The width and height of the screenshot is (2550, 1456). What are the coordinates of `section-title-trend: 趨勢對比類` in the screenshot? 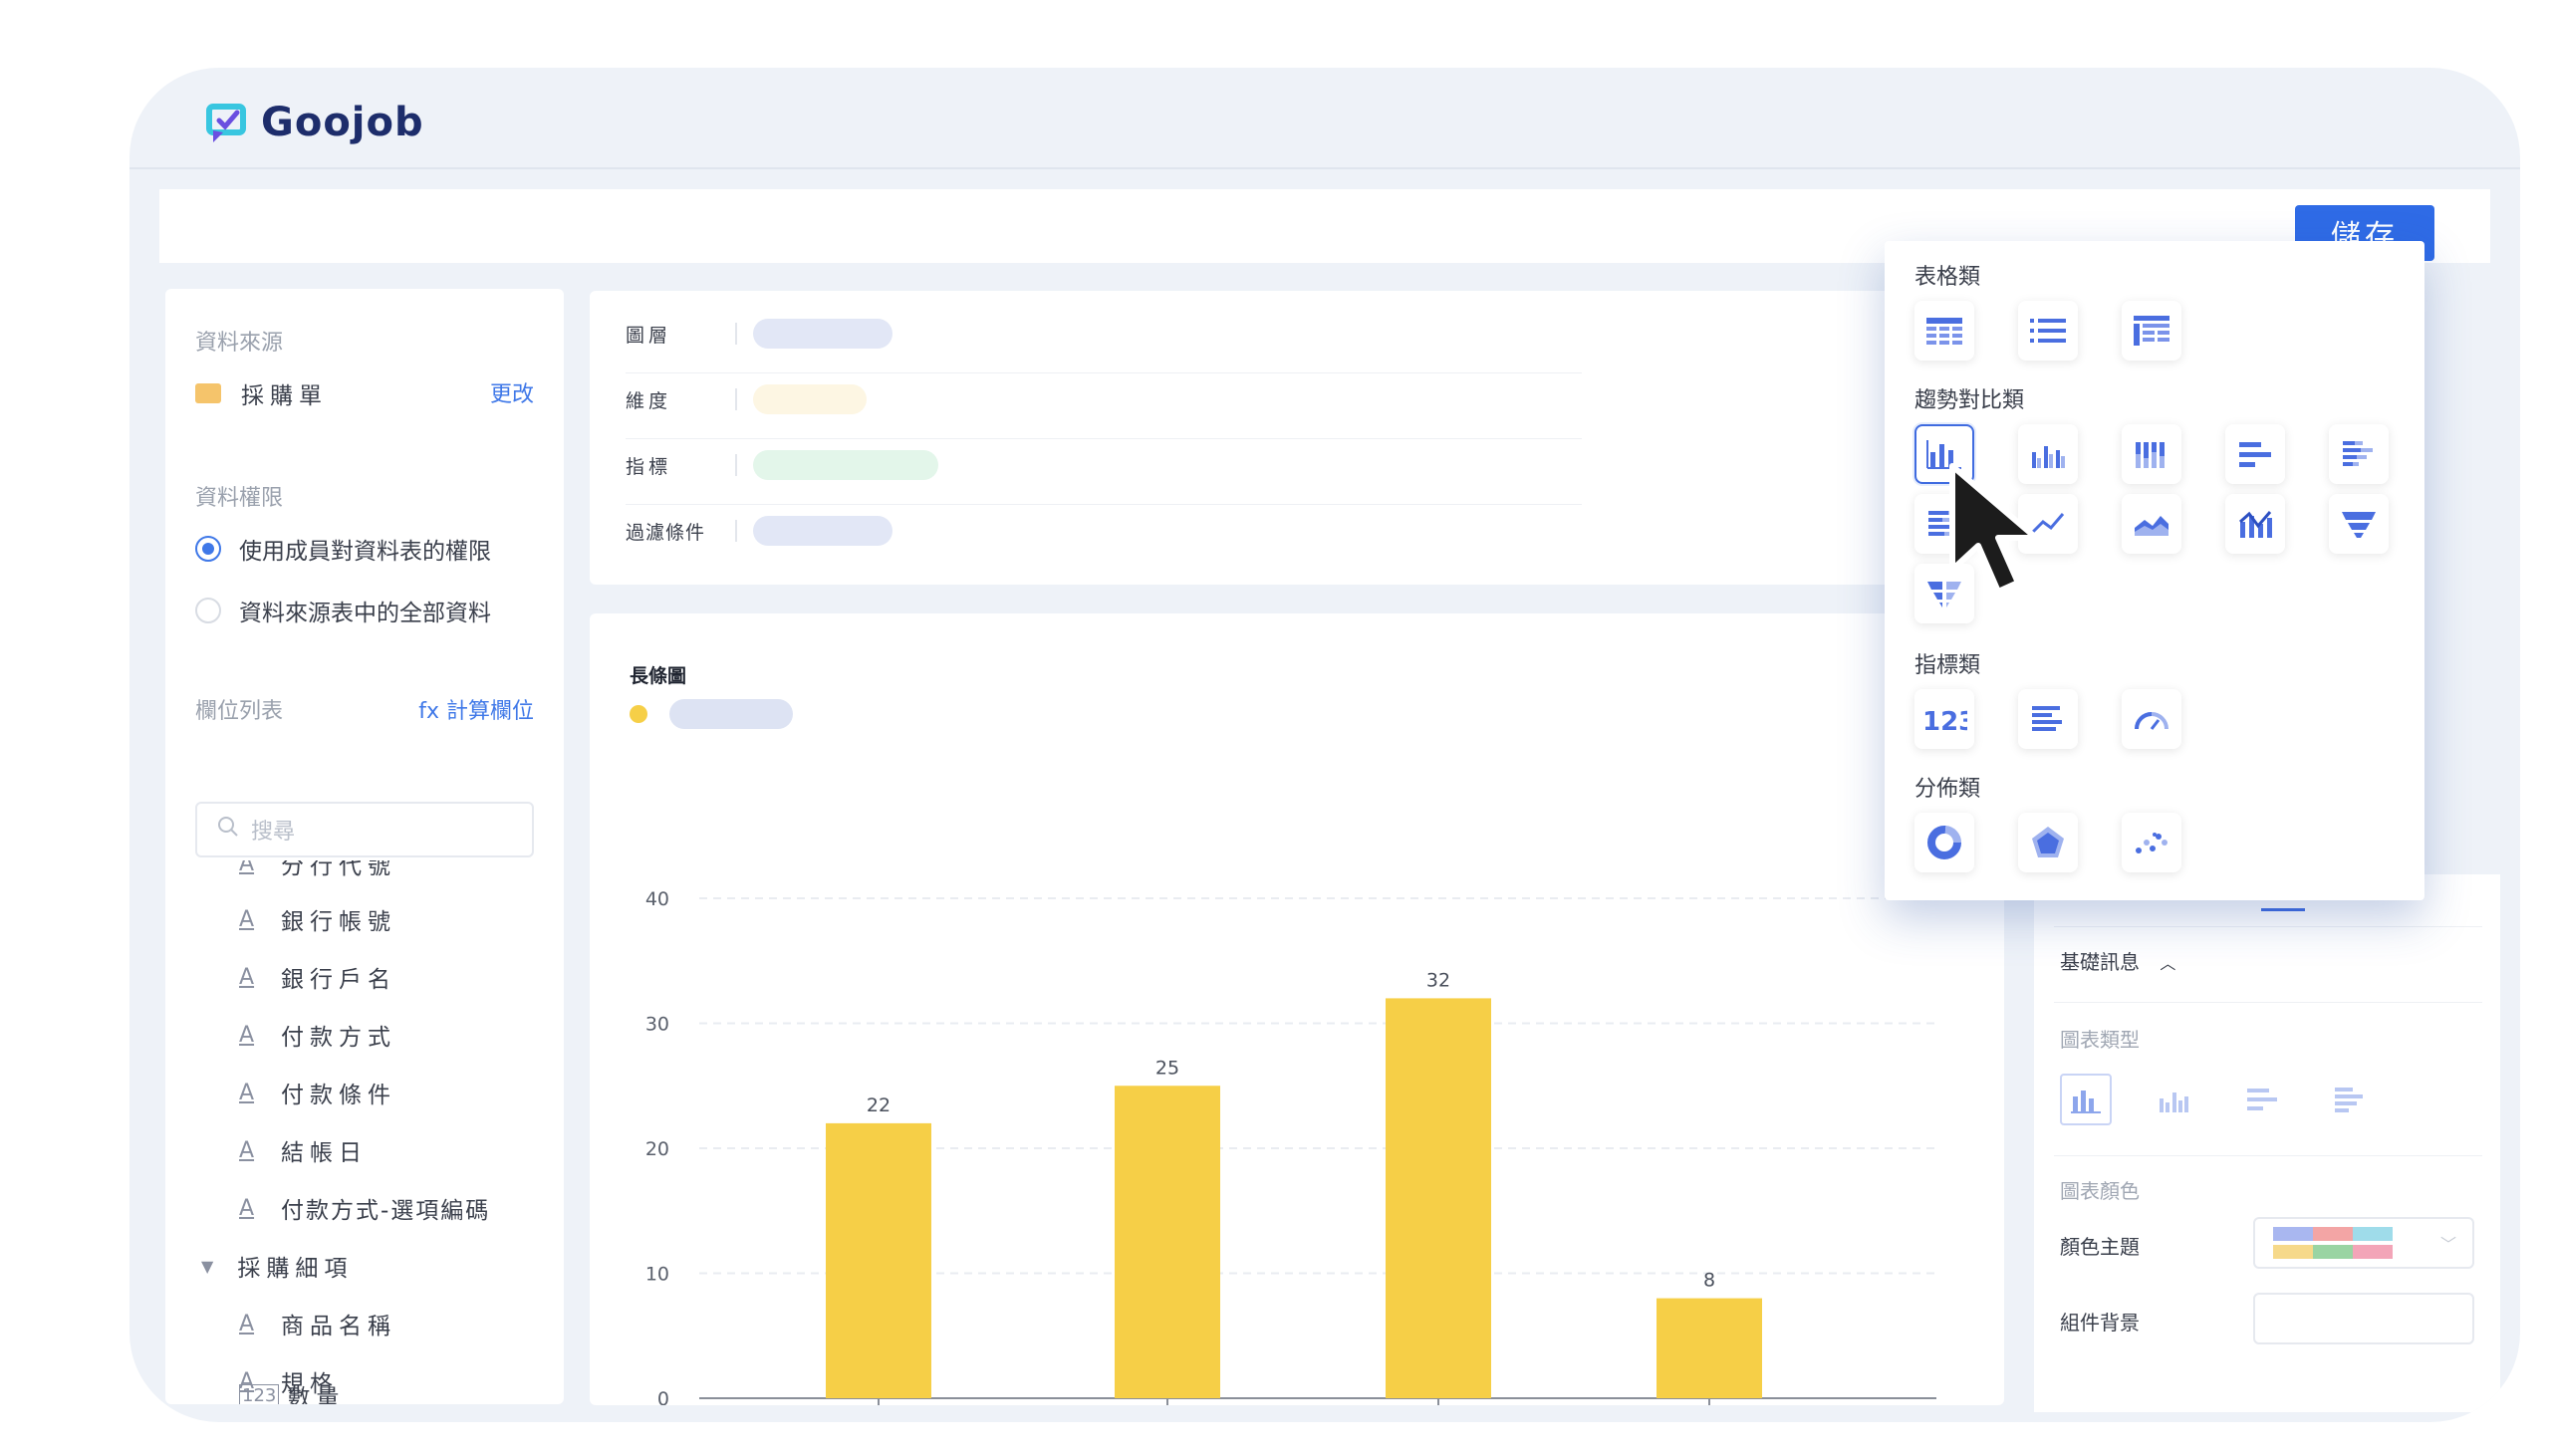 It's located at (1969, 400).